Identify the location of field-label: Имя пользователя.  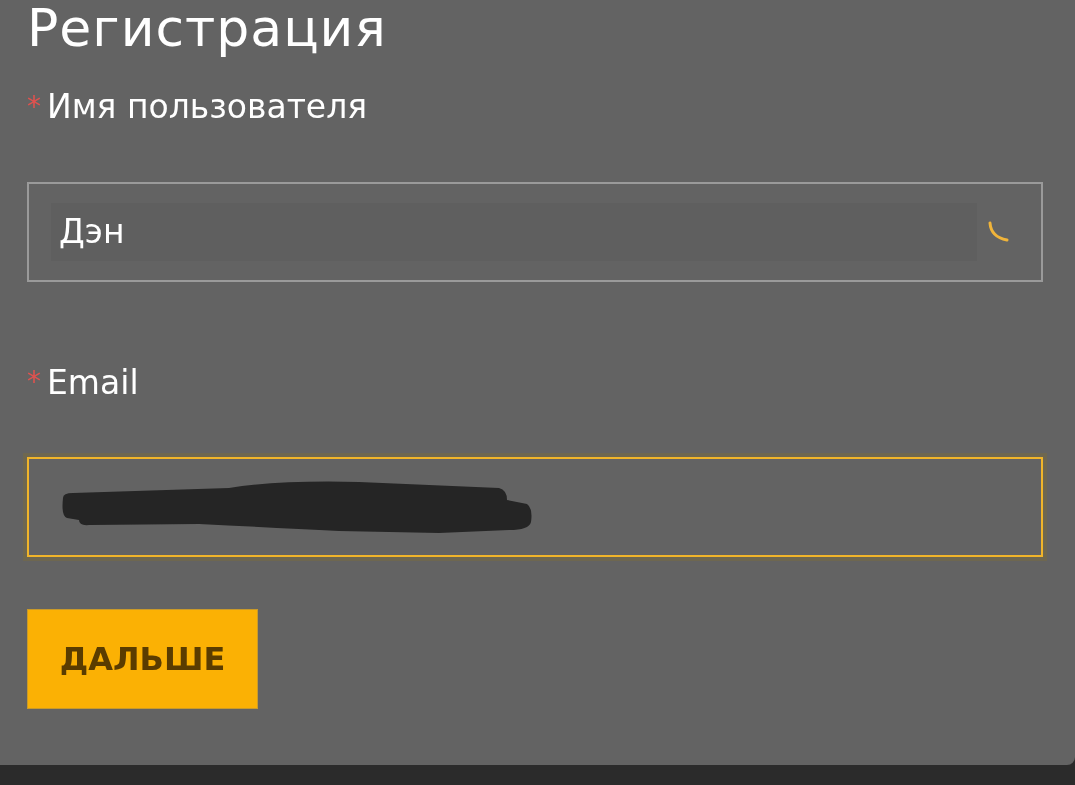
(207, 107).